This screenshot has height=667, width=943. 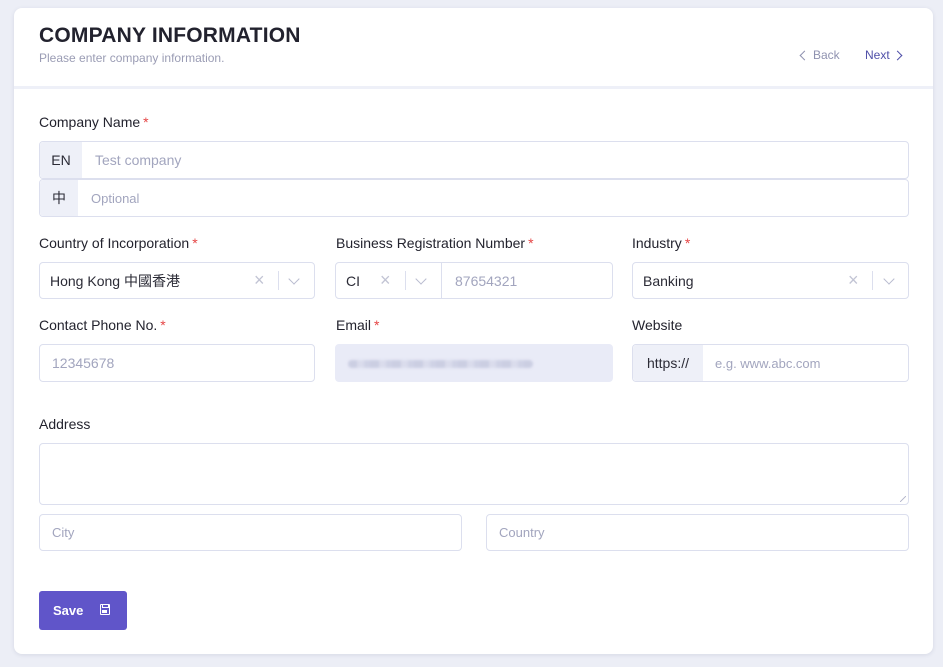 What do you see at coordinates (59, 198) in the screenshot?
I see `zh-addon: 中` at bounding box center [59, 198].